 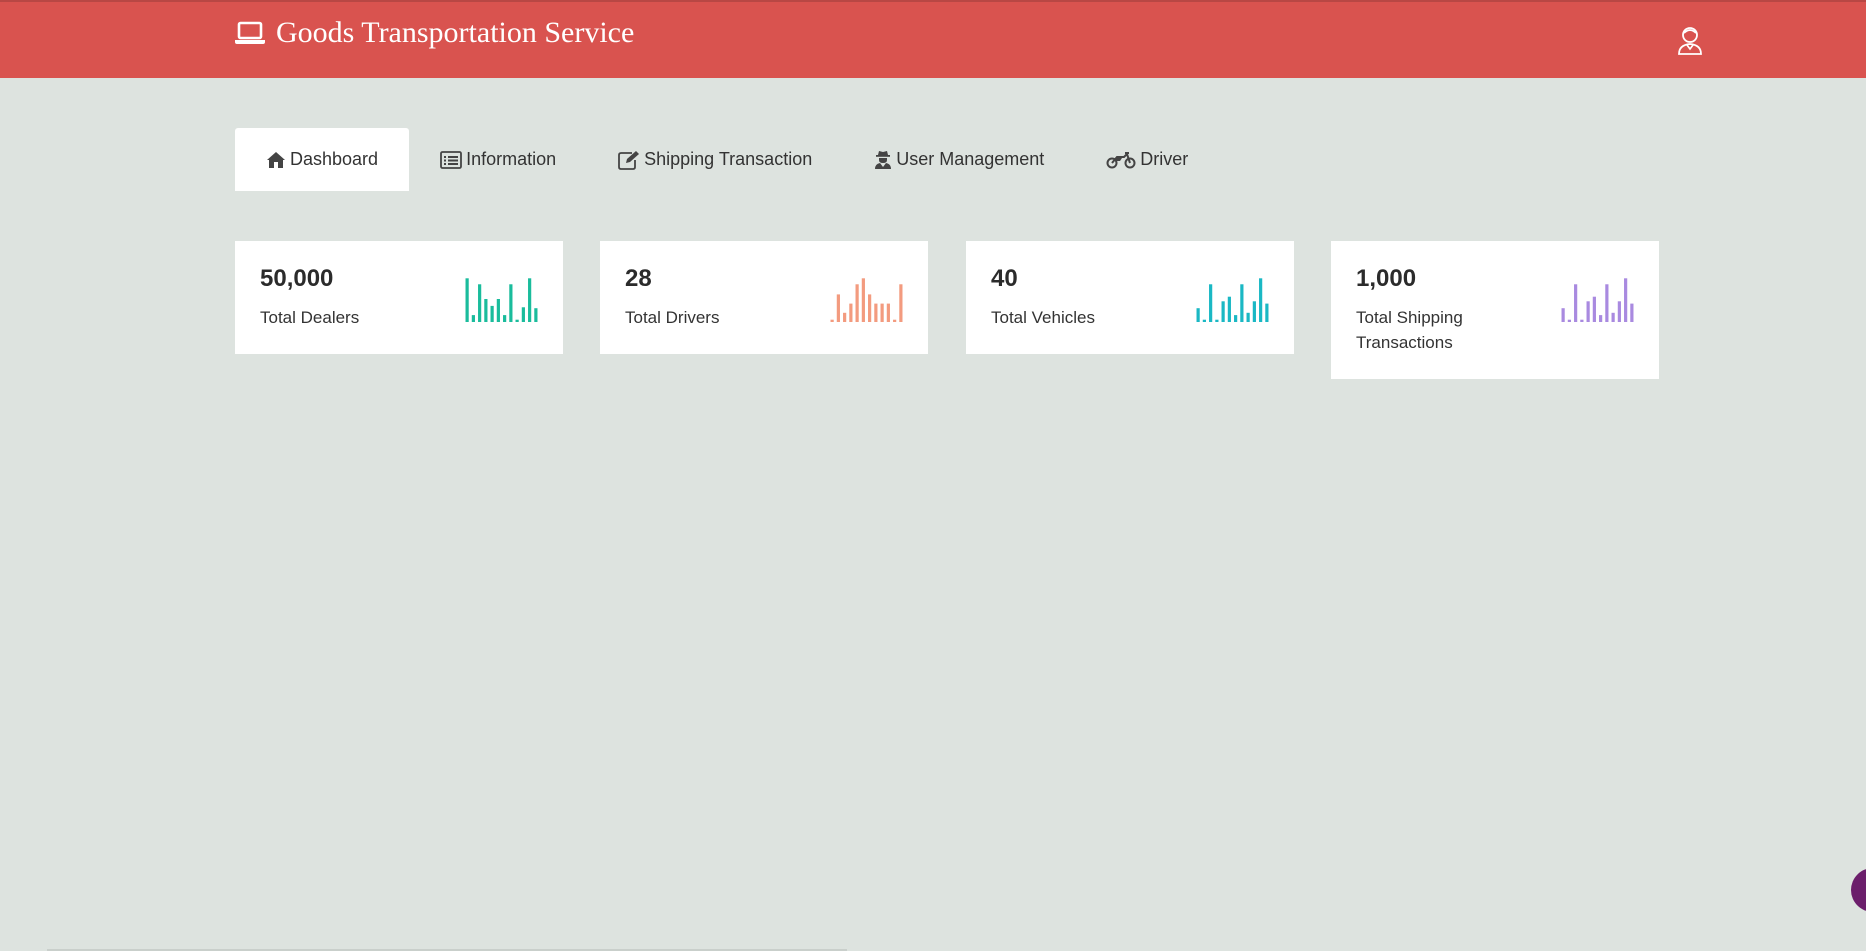 I want to click on tab-user-management: User Management, so click(x=959, y=159).